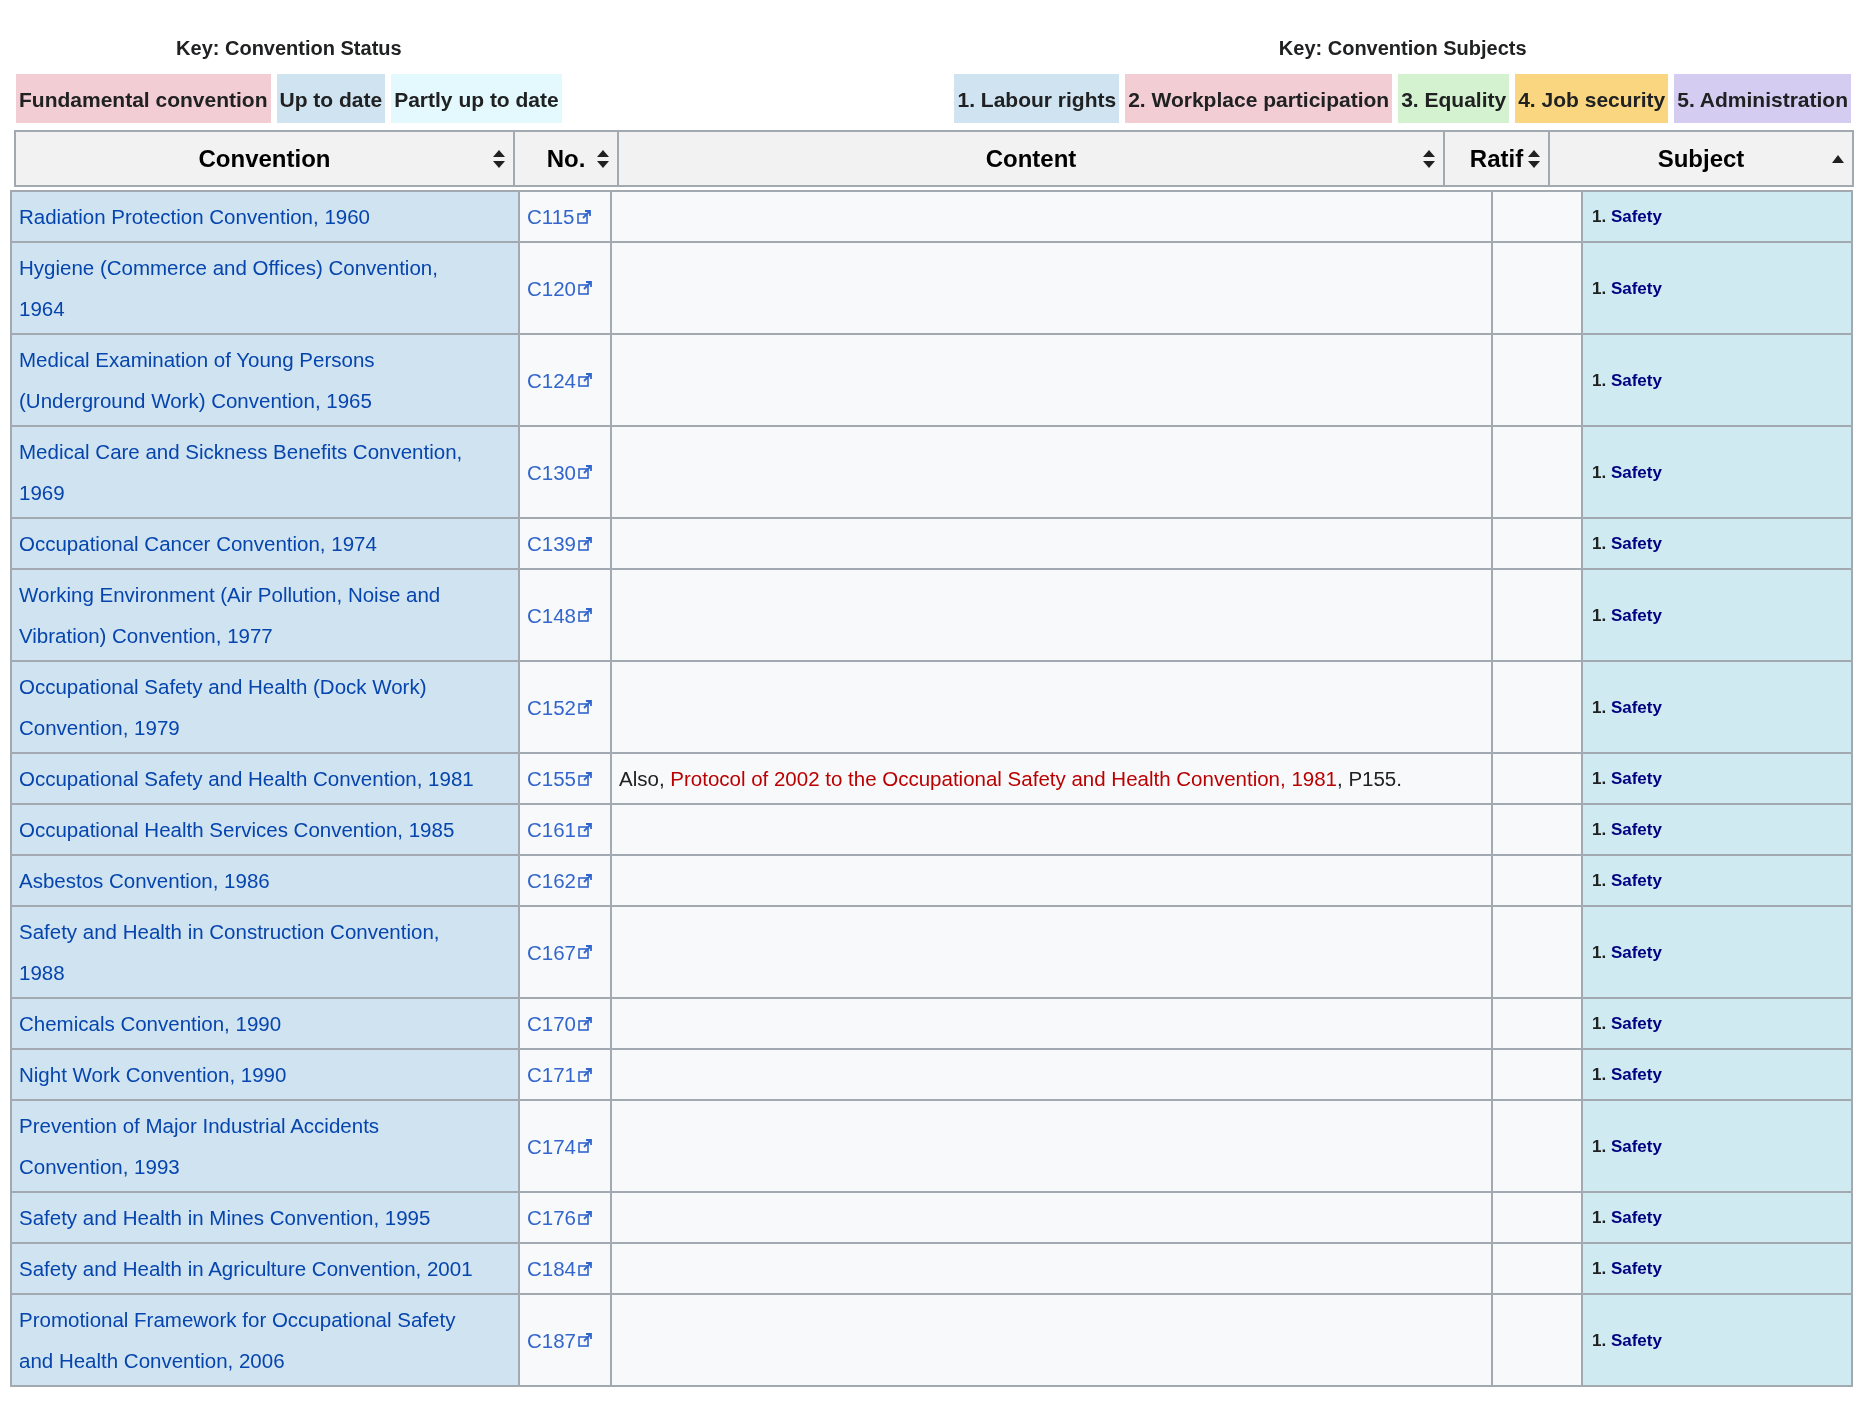  Describe the element at coordinates (559, 778) in the screenshot. I see `convention-number-link: C155` at that location.